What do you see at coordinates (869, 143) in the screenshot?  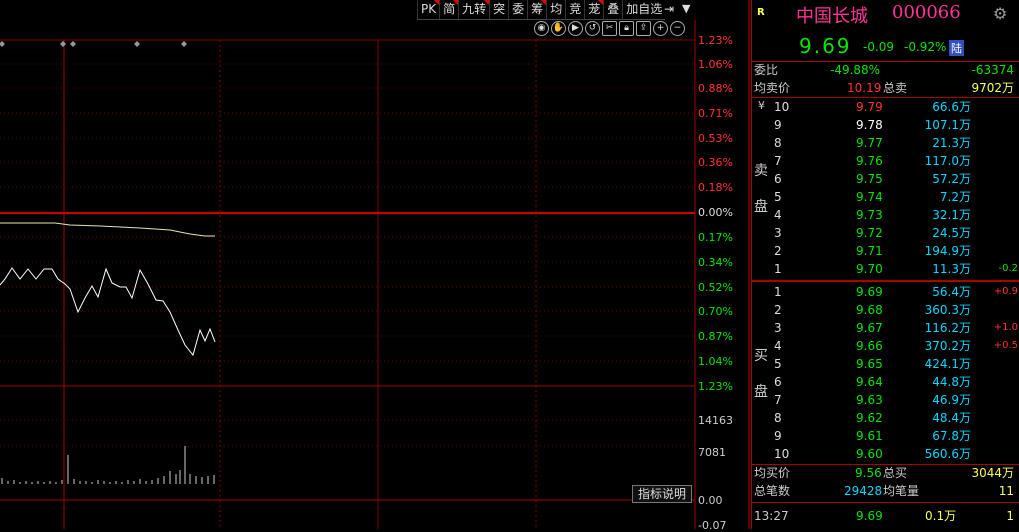 I see `order-price: 9.77` at bounding box center [869, 143].